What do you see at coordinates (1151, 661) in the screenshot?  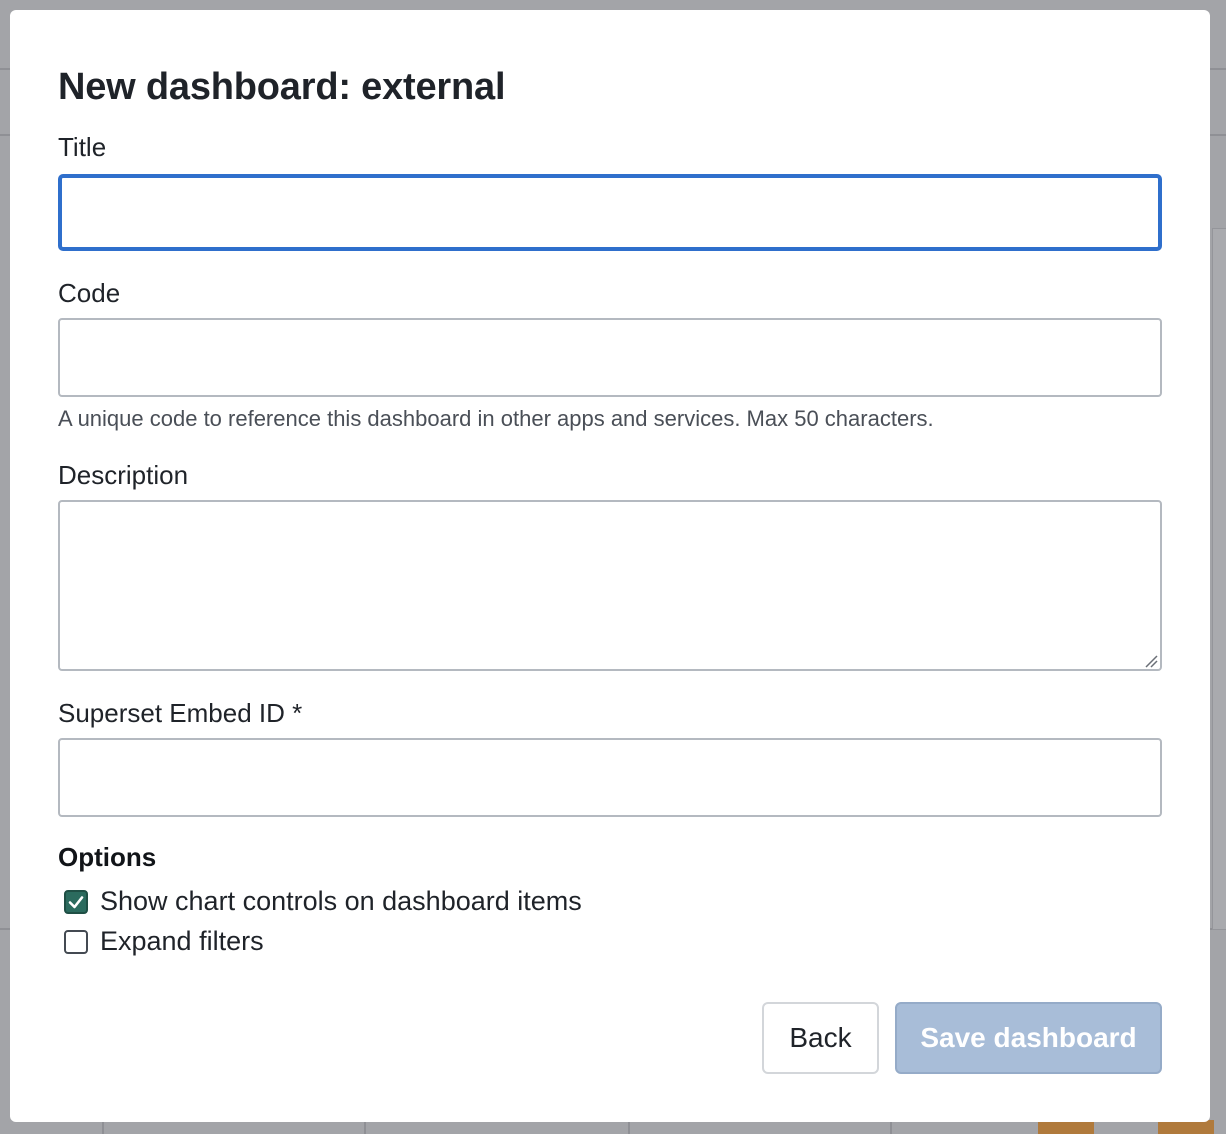 I see `resize-handle-icon` at bounding box center [1151, 661].